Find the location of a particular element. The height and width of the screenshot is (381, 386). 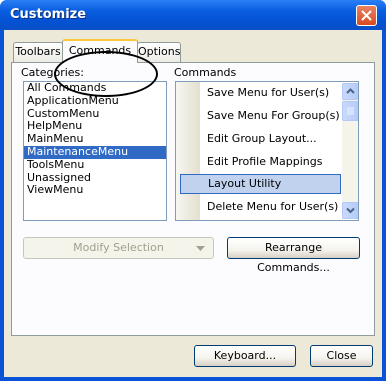

grip-icon is located at coordinates (350, 111).